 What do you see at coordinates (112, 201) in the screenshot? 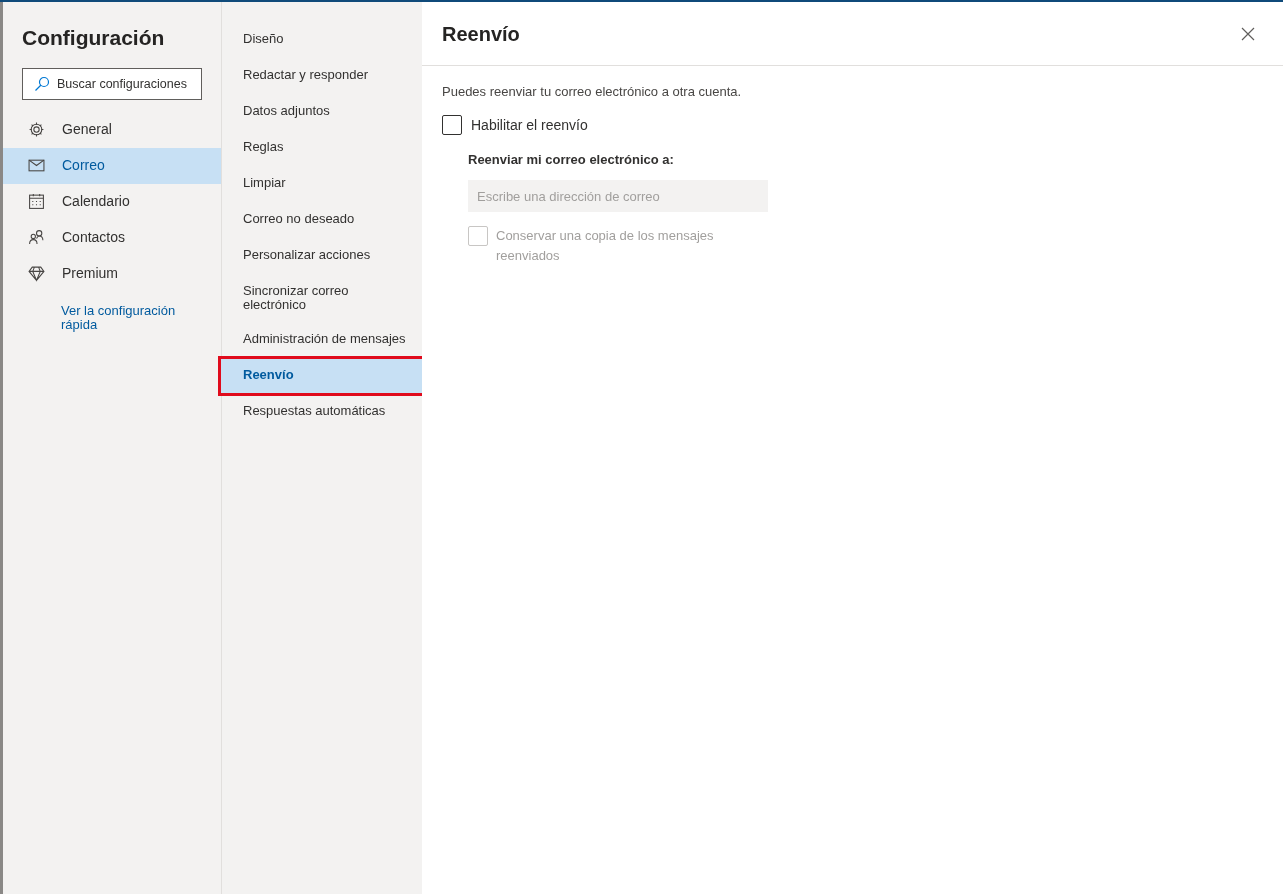
I see `nav-item: Calendario` at bounding box center [112, 201].